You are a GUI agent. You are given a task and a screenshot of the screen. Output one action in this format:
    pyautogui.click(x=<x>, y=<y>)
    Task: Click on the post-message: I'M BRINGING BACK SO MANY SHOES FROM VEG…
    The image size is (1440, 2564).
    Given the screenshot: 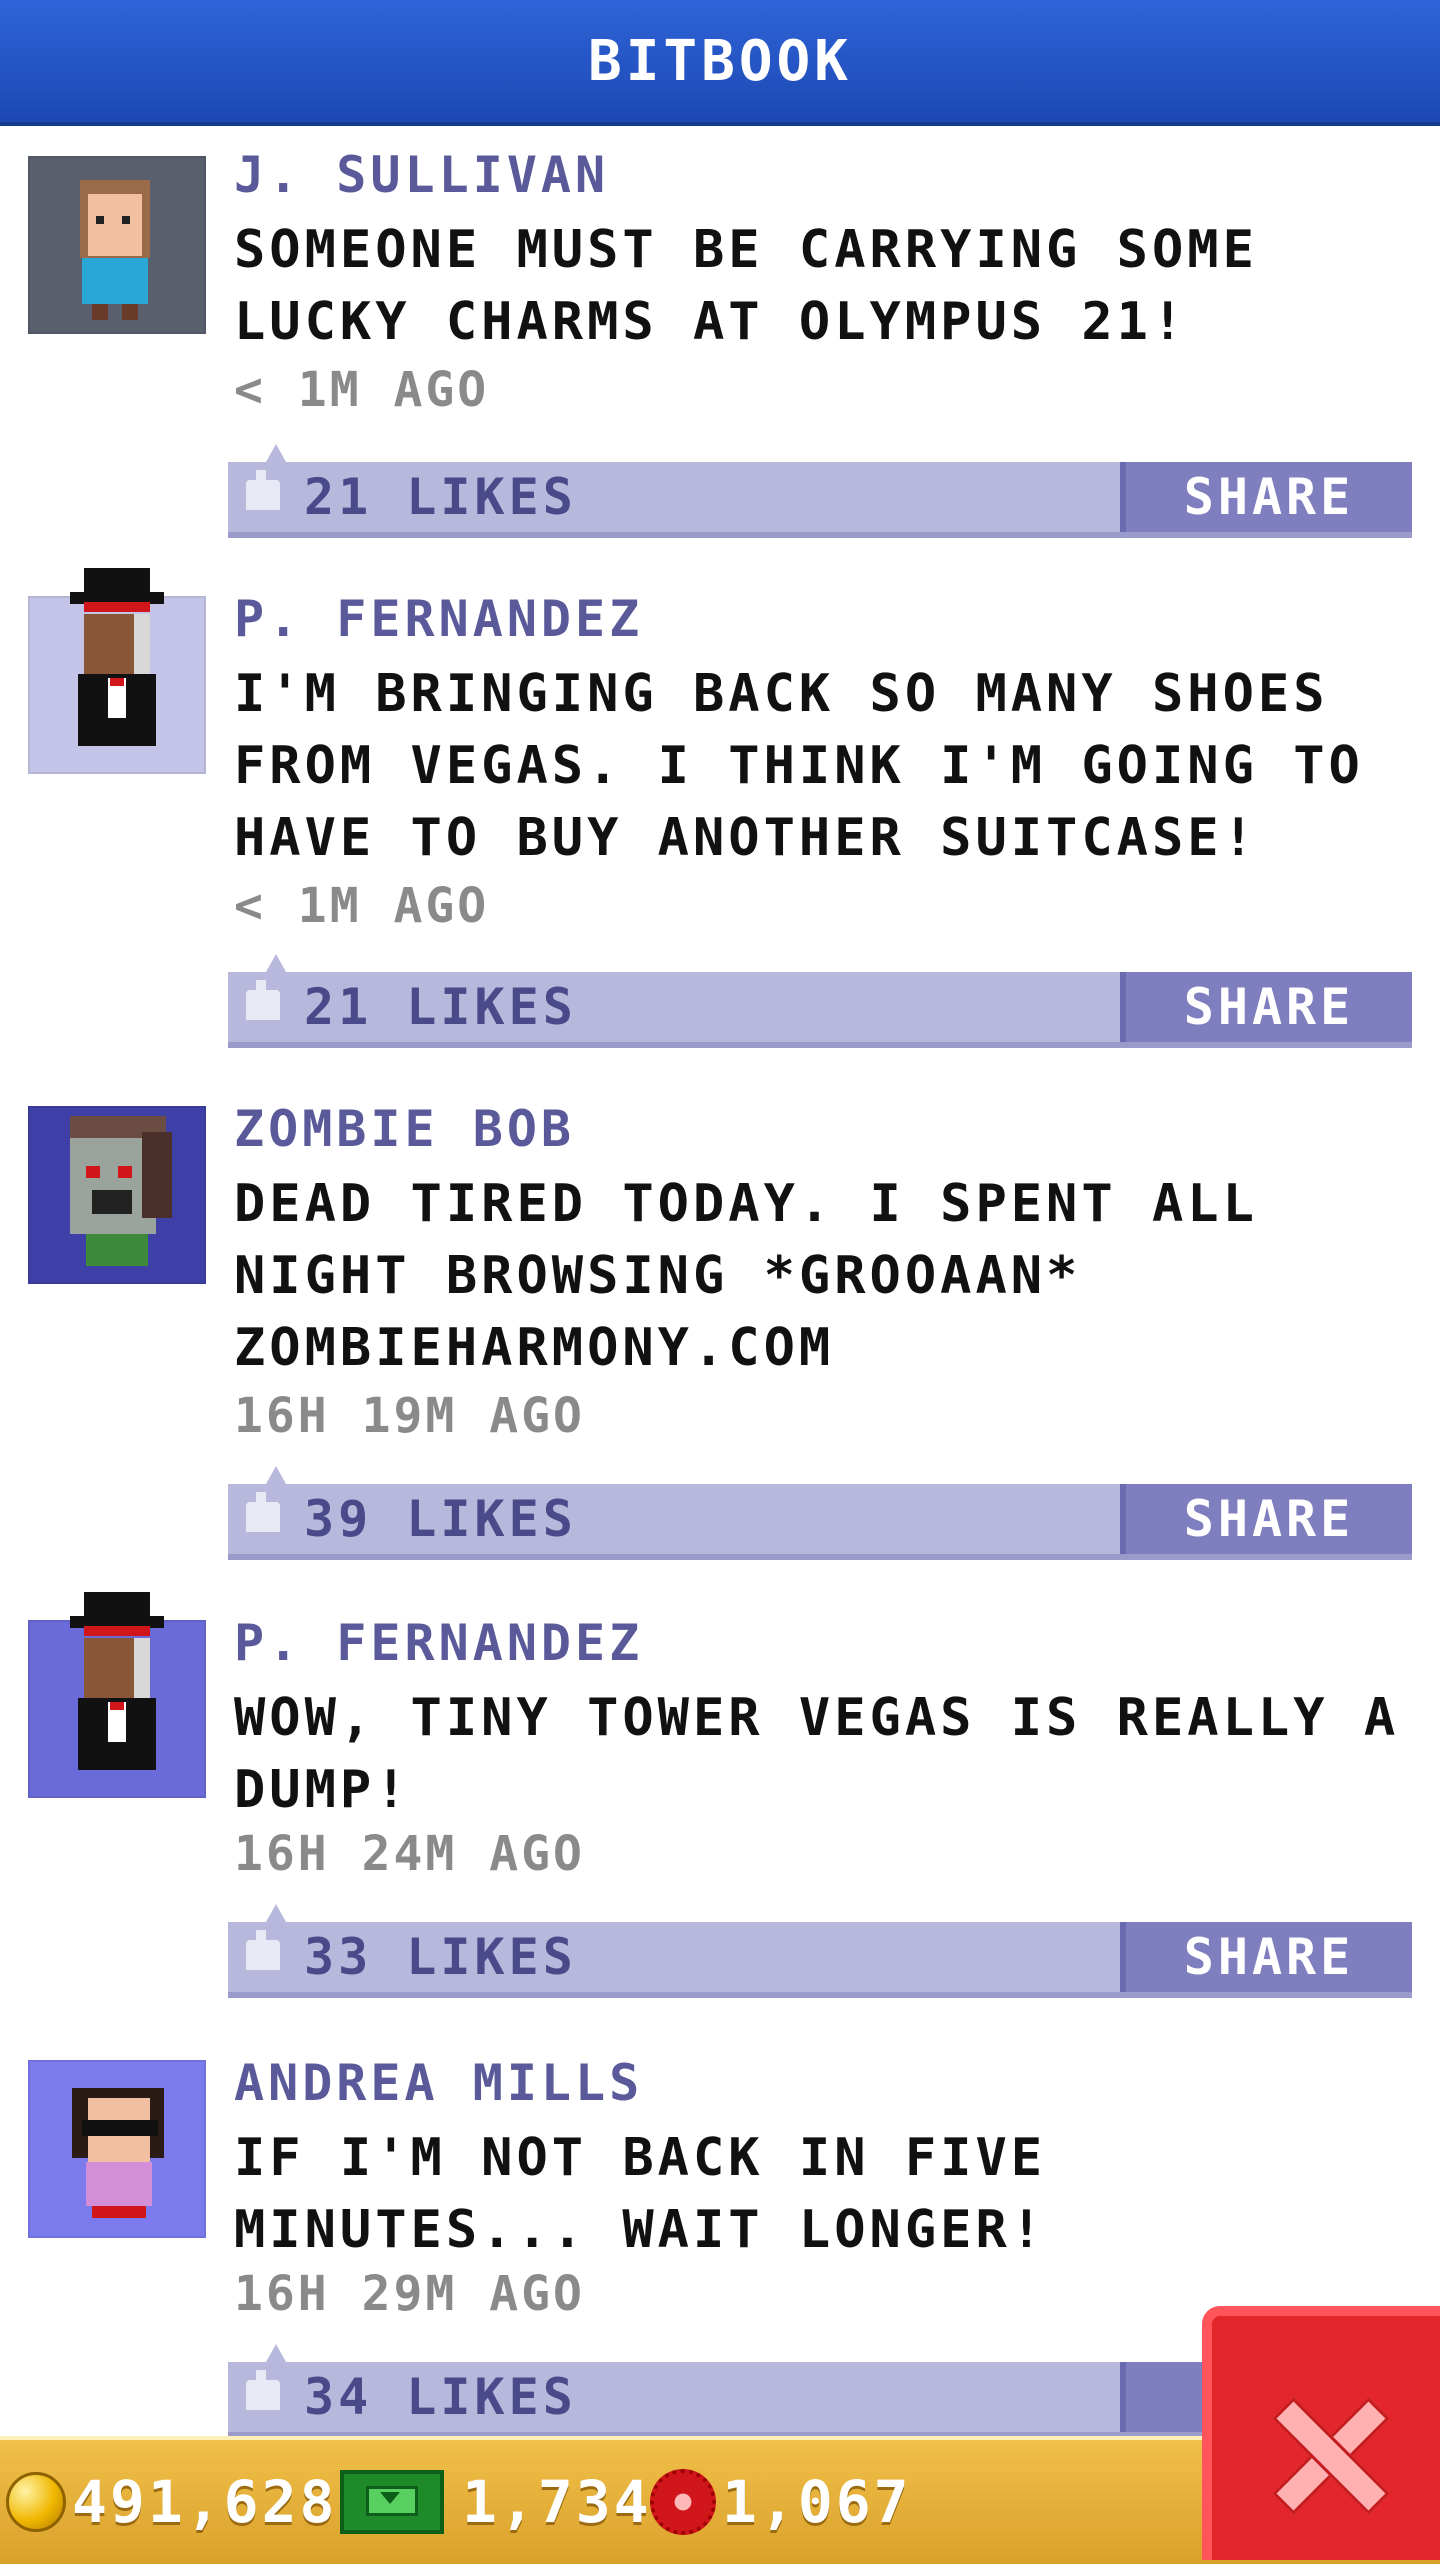 What is the action you would take?
    pyautogui.click(x=799, y=766)
    